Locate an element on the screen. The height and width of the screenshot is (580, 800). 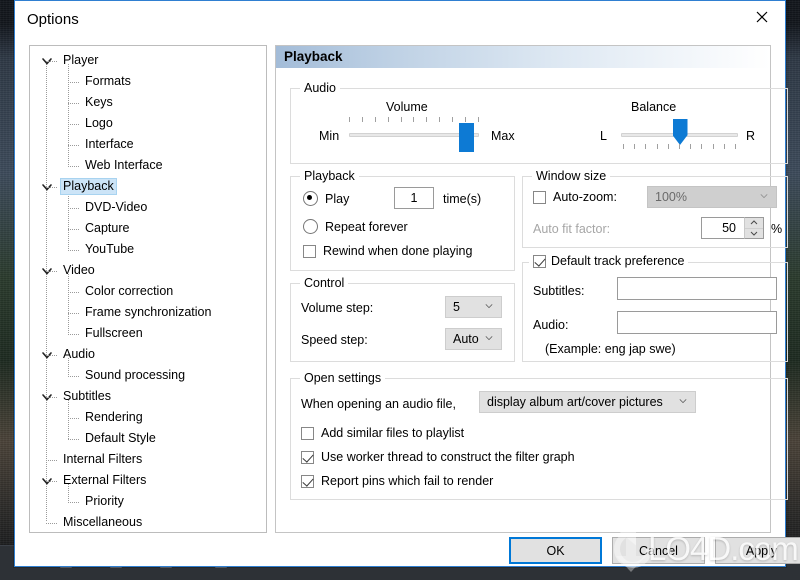
report-pins-row: Report pins which fail to render is located at coordinates (397, 481).